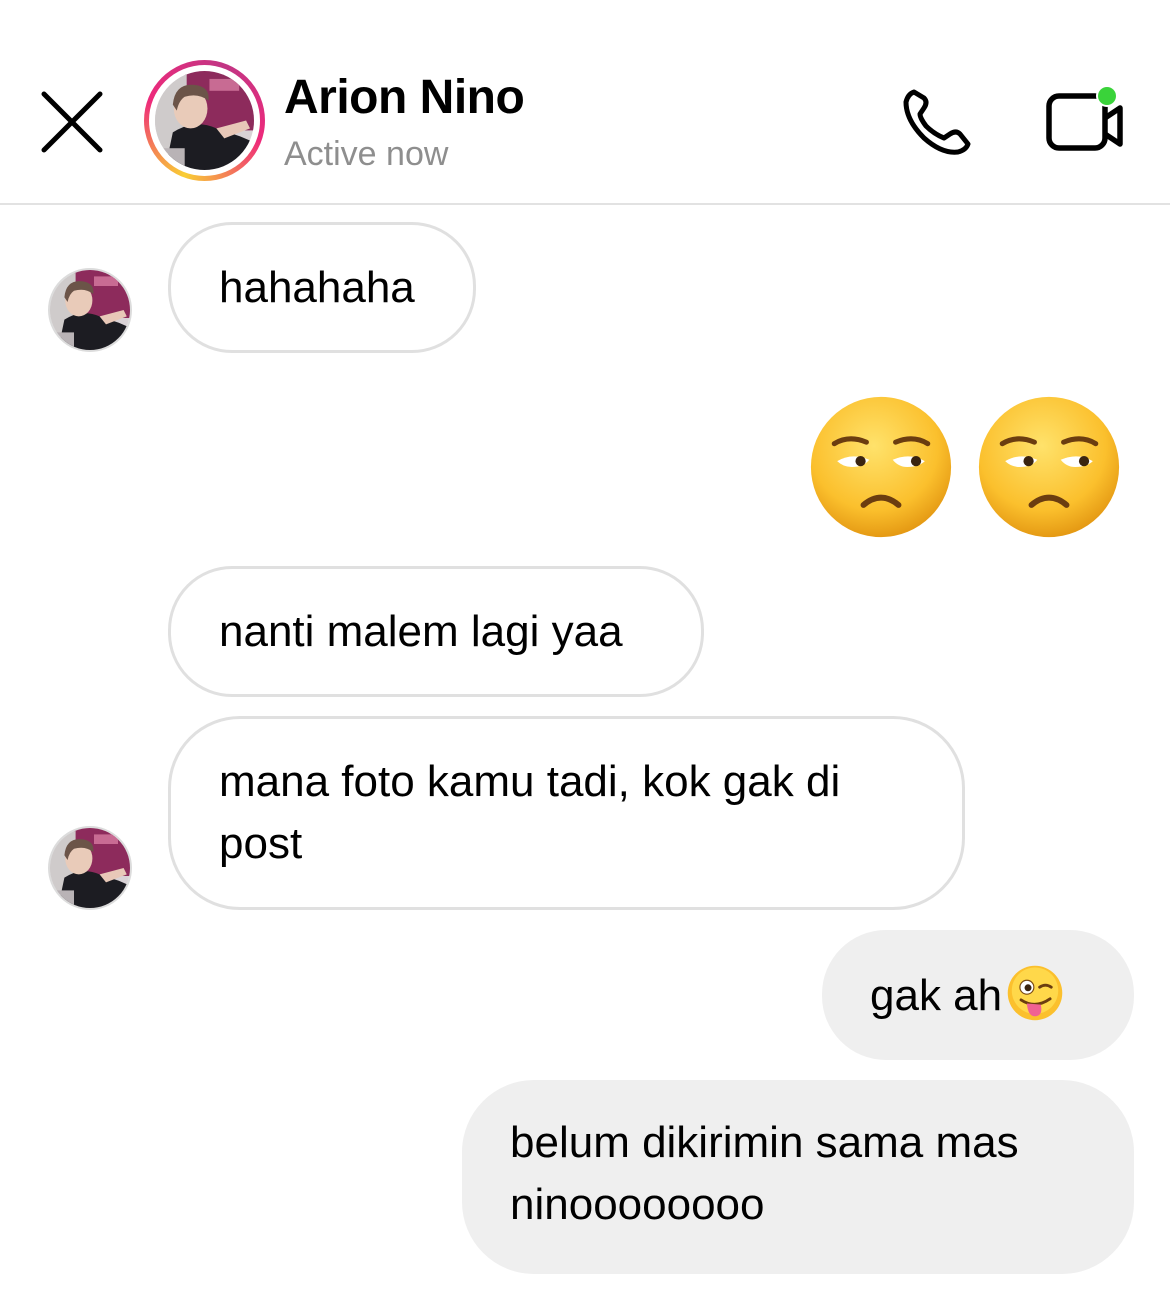 The image size is (1170, 1291). I want to click on close-icon, so click(72, 122).